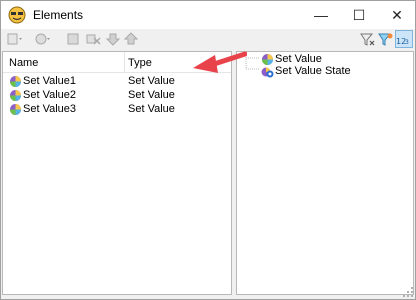 Image resolution: width=416 pixels, height=300 pixels. I want to click on sort-toggle-button: 12 3, so click(404, 39).